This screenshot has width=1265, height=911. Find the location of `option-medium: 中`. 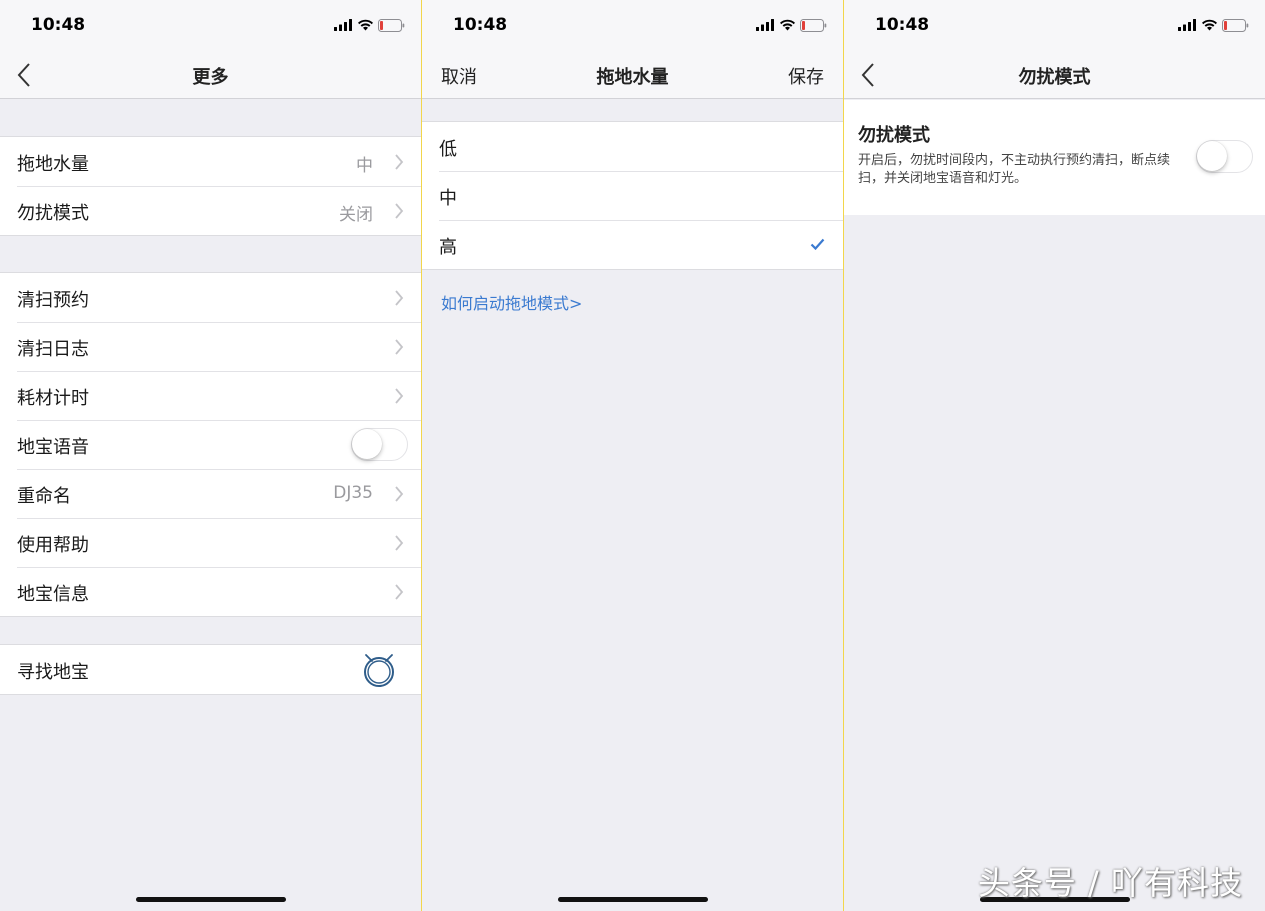

option-medium: 中 is located at coordinates (632, 195).